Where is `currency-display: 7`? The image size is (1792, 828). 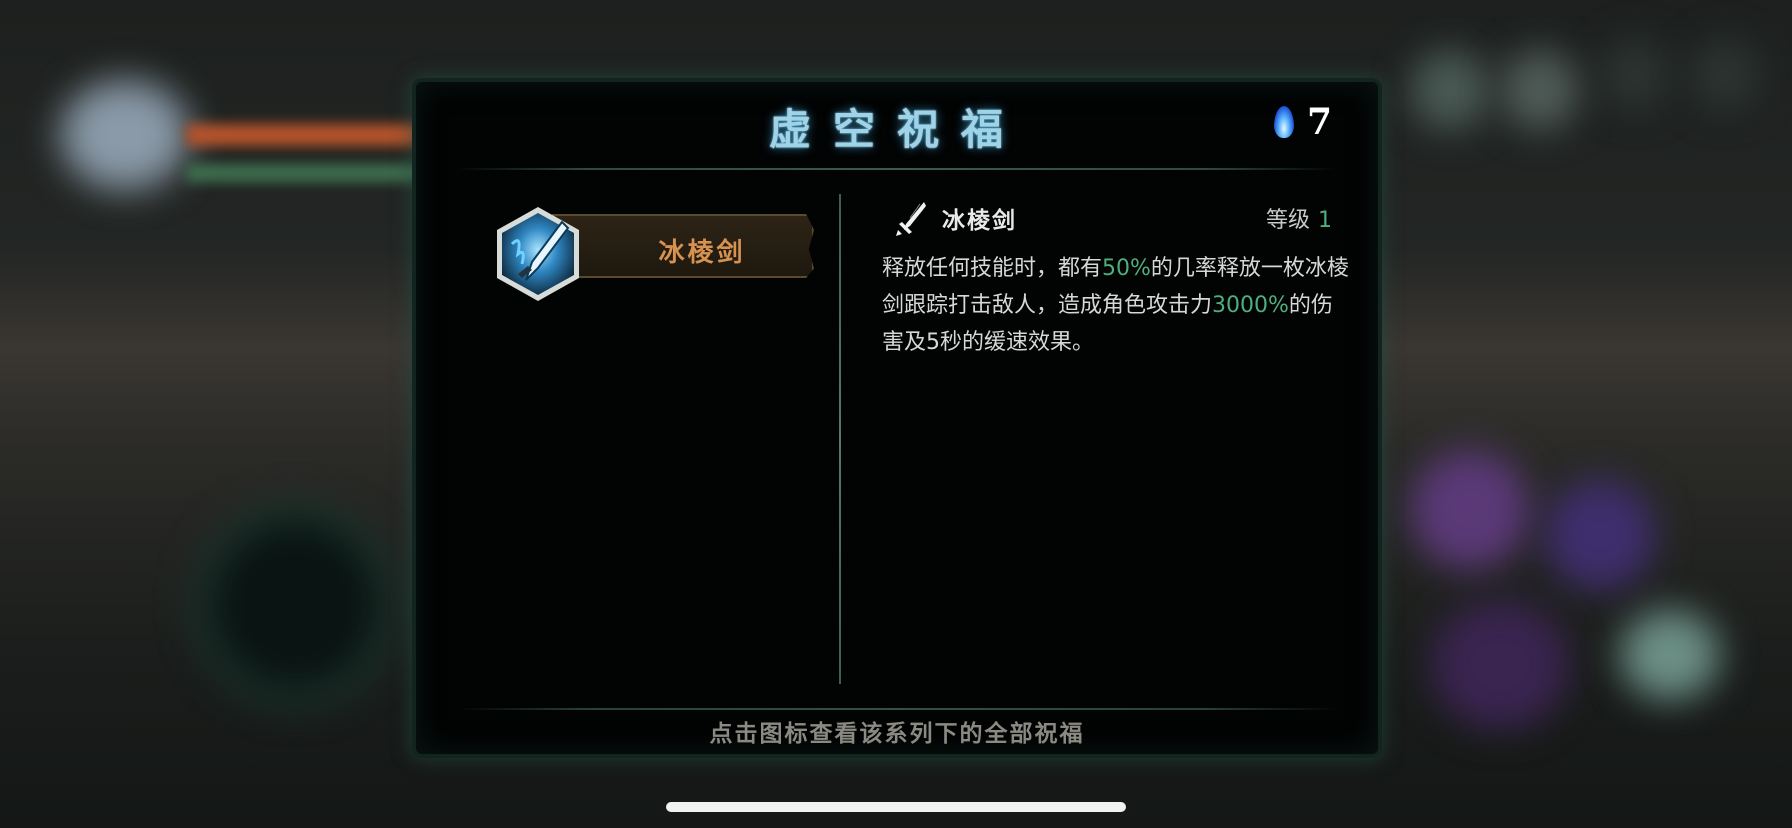 currency-display: 7 is located at coordinates (1301, 122).